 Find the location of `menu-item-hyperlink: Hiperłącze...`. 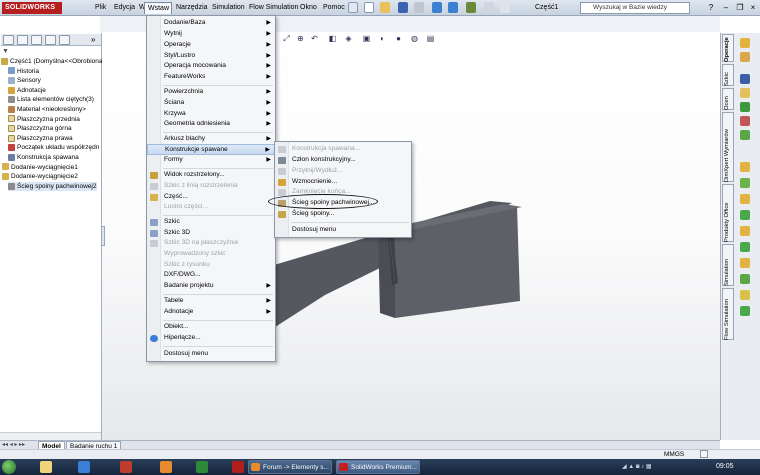

menu-item-hyperlink: Hiperłącze... is located at coordinates (211, 338).